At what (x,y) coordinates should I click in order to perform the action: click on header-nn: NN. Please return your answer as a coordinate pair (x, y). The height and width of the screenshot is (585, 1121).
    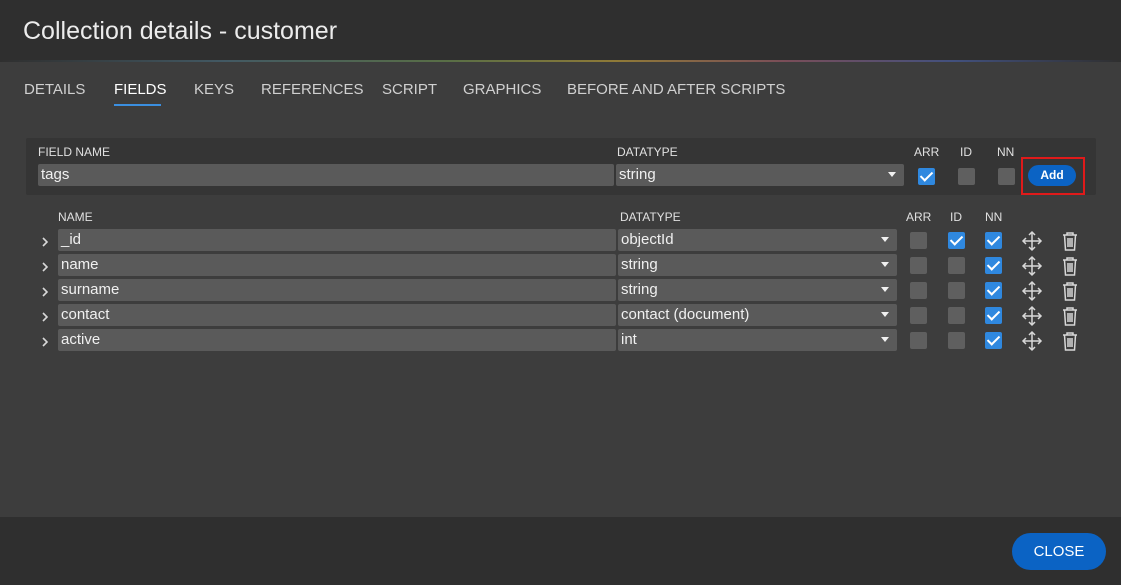
    Looking at the image, I should click on (994, 217).